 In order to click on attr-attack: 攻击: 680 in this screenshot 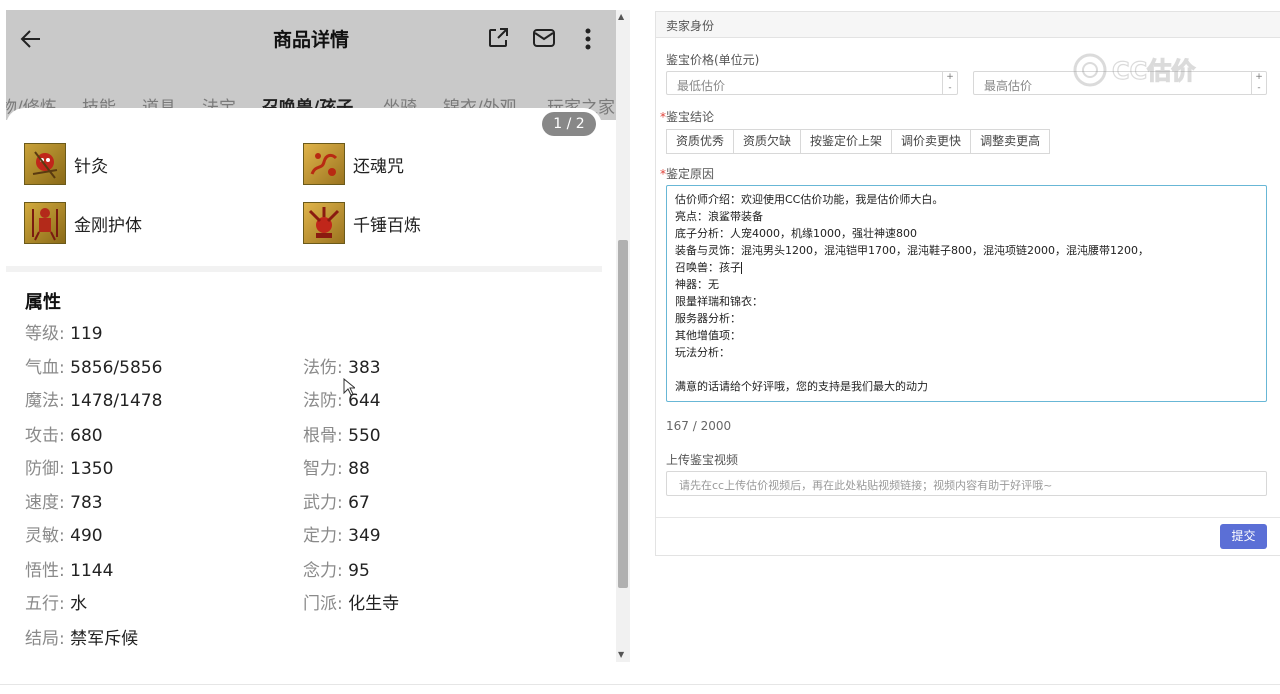, I will do `click(64, 436)`.